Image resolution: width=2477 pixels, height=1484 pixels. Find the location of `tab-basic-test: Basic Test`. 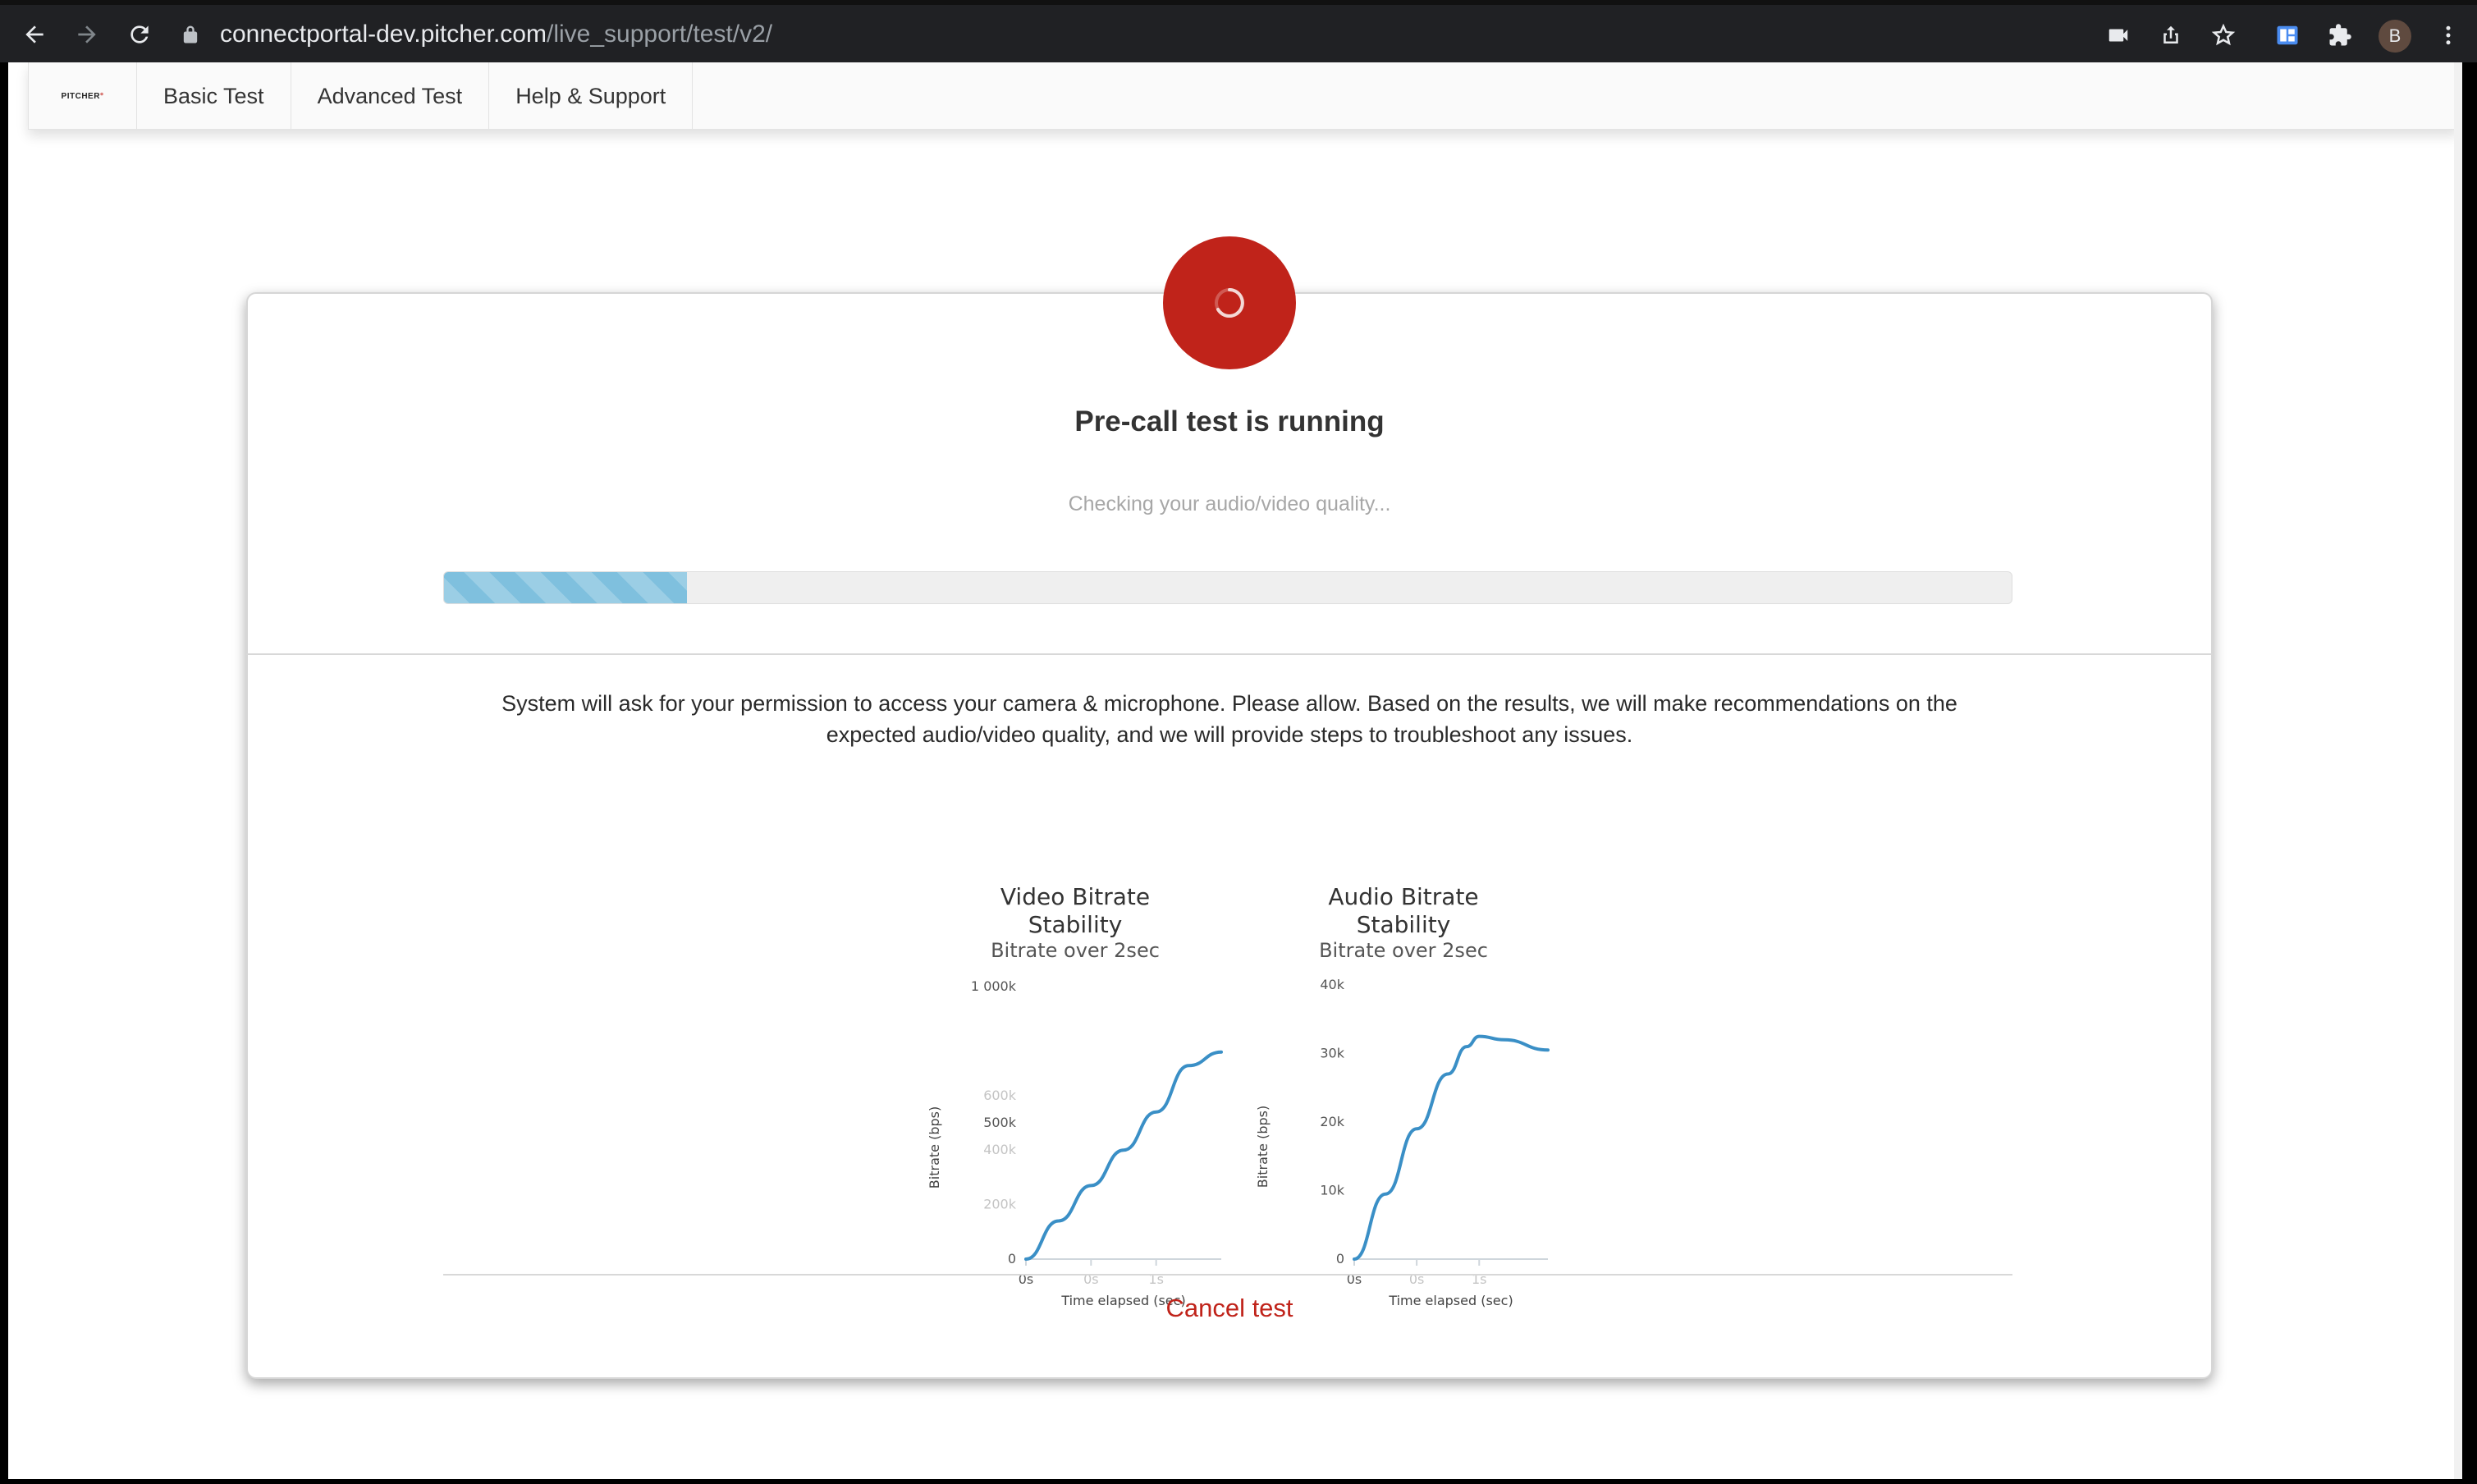

tab-basic-test: Basic Test is located at coordinates (214, 96).